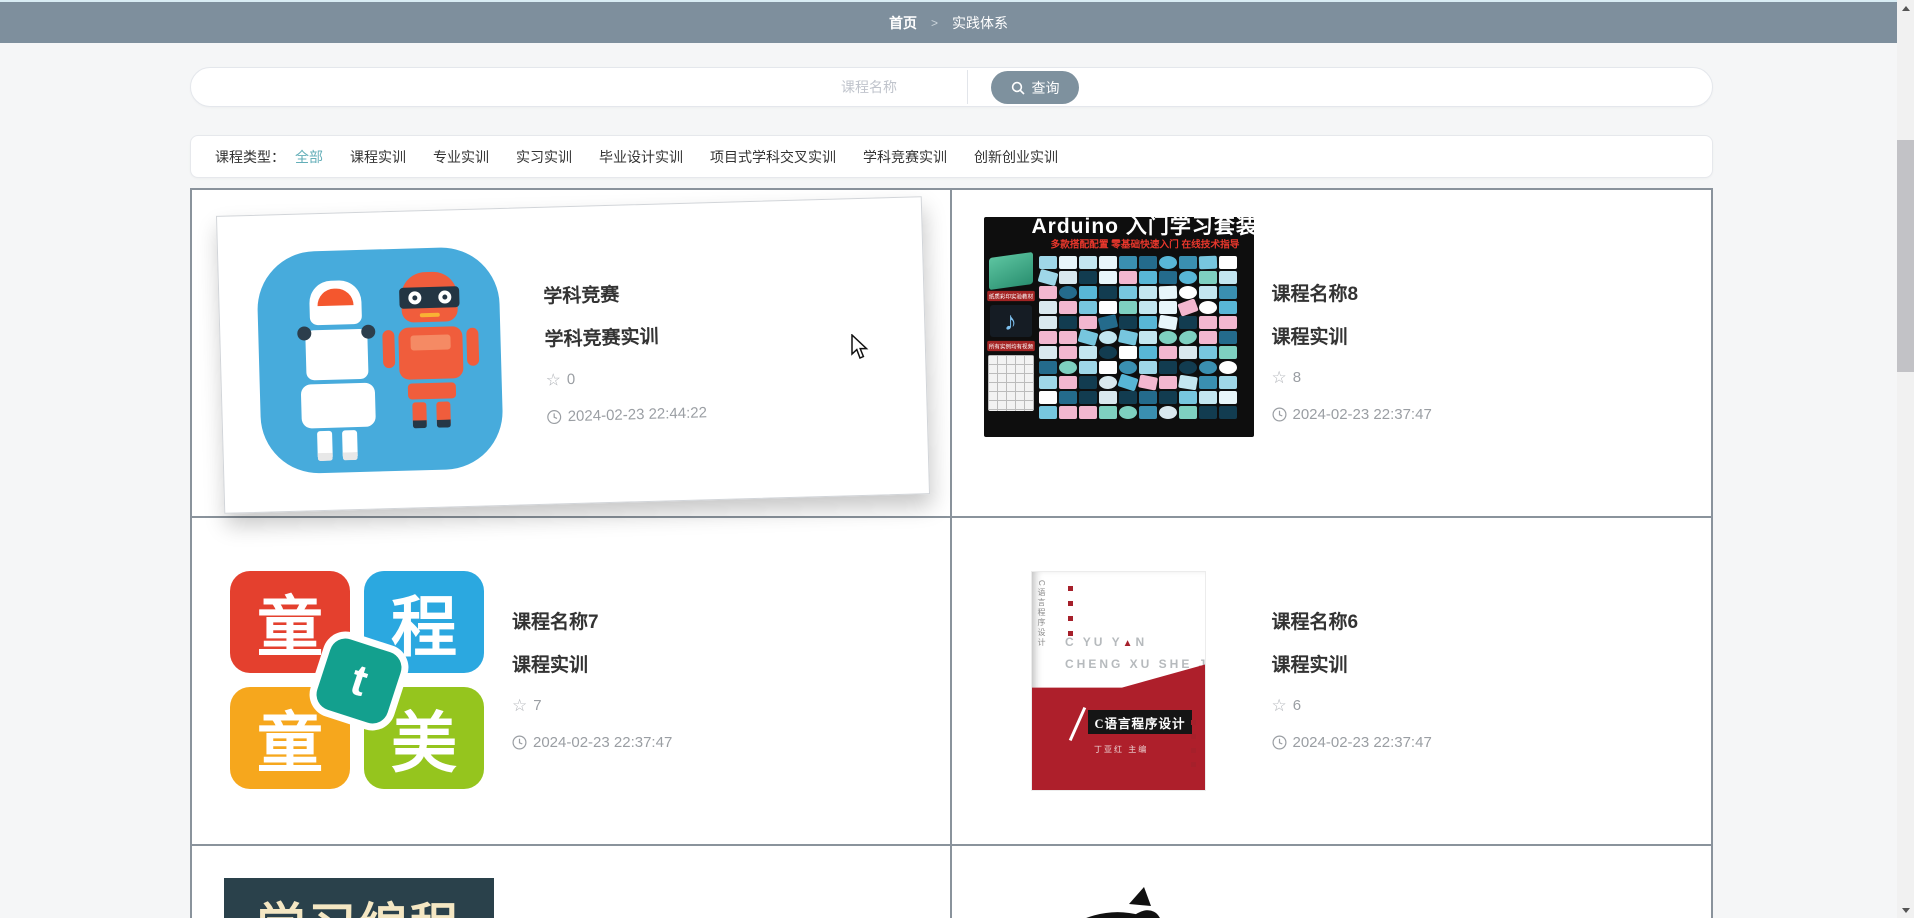  I want to click on orange-robot-figure, so click(431, 350).